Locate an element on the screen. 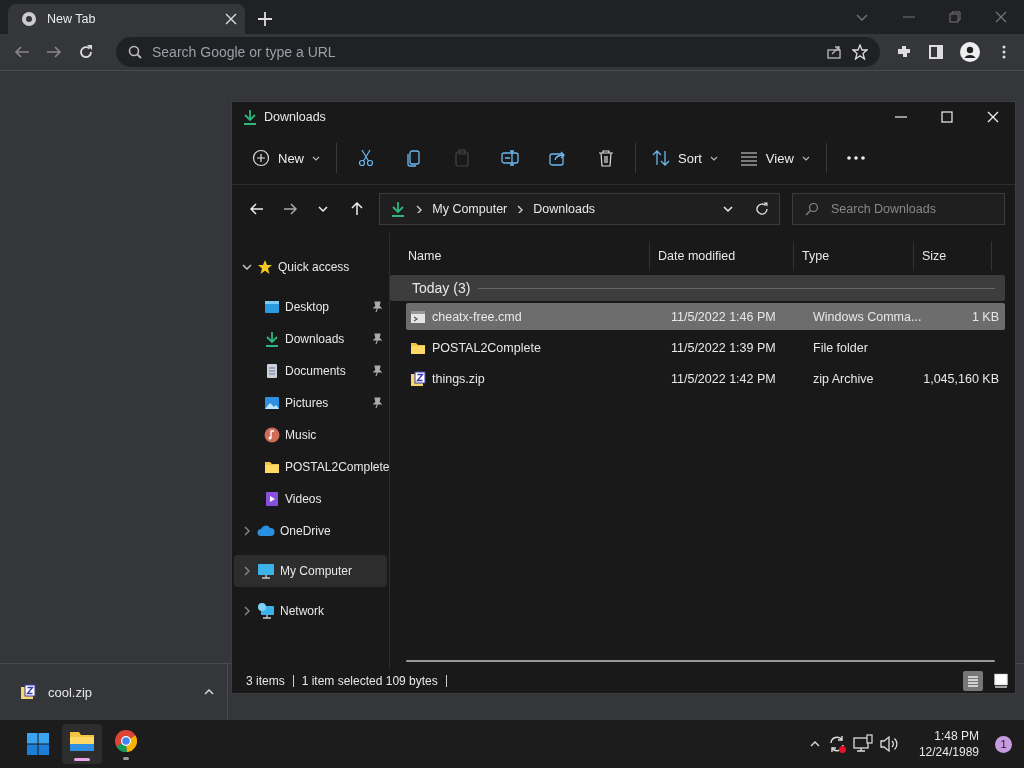 This screenshot has width=1024, height=768. sidebar-item: Documents is located at coordinates (310, 371).